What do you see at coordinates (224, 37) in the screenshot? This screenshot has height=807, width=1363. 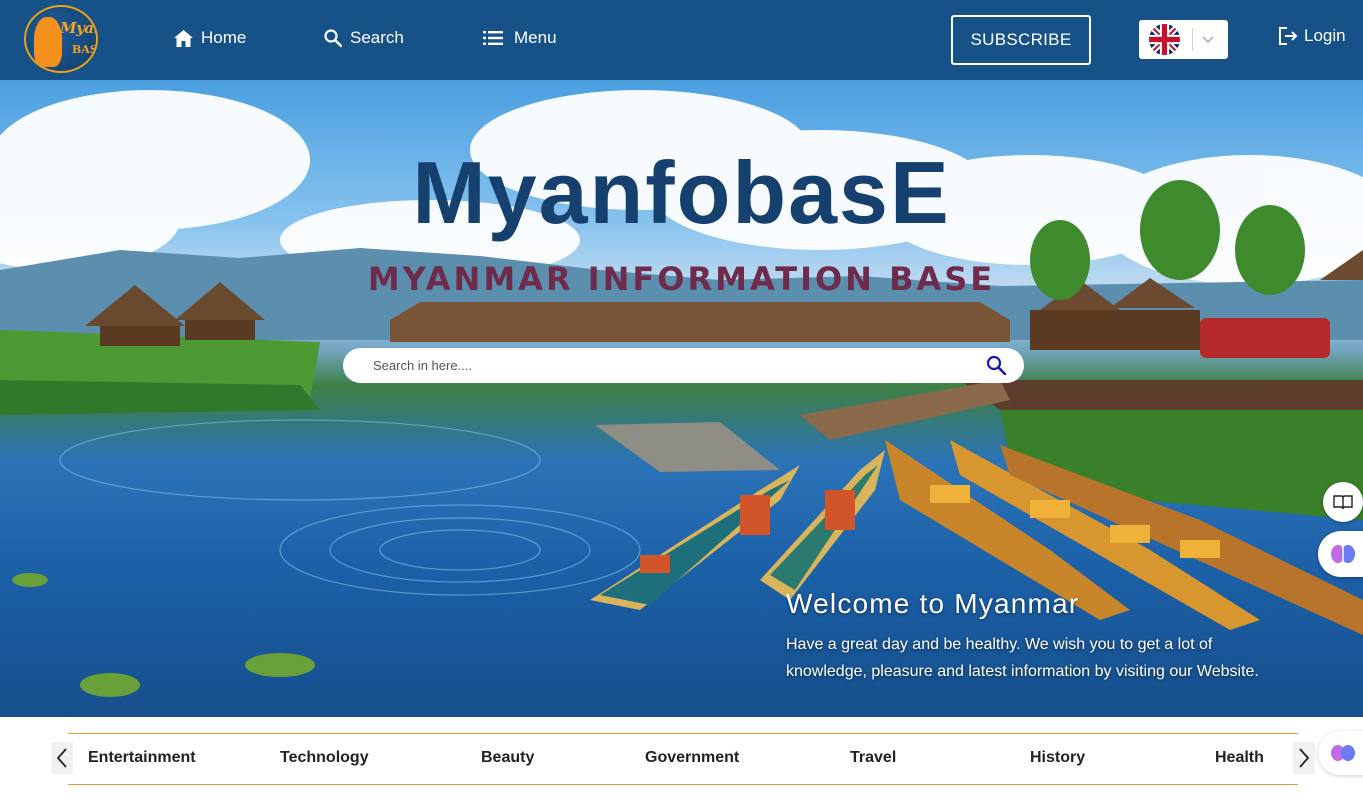 I see `nav-home-label: Home` at bounding box center [224, 37].